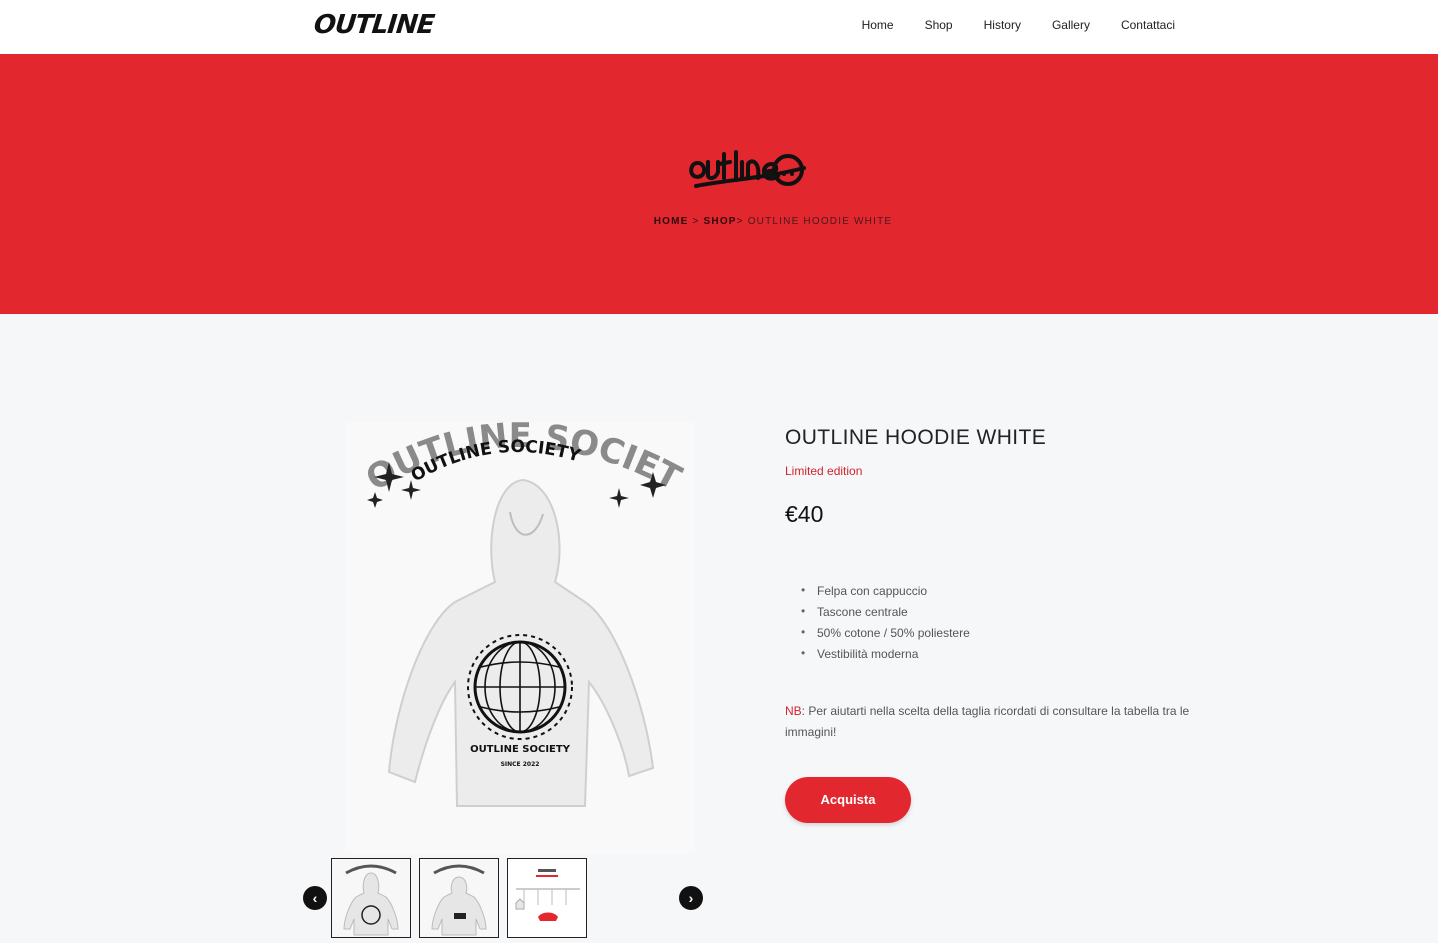  Describe the element at coordinates (939, 25) in the screenshot. I see `nav-shop: Shop` at that location.